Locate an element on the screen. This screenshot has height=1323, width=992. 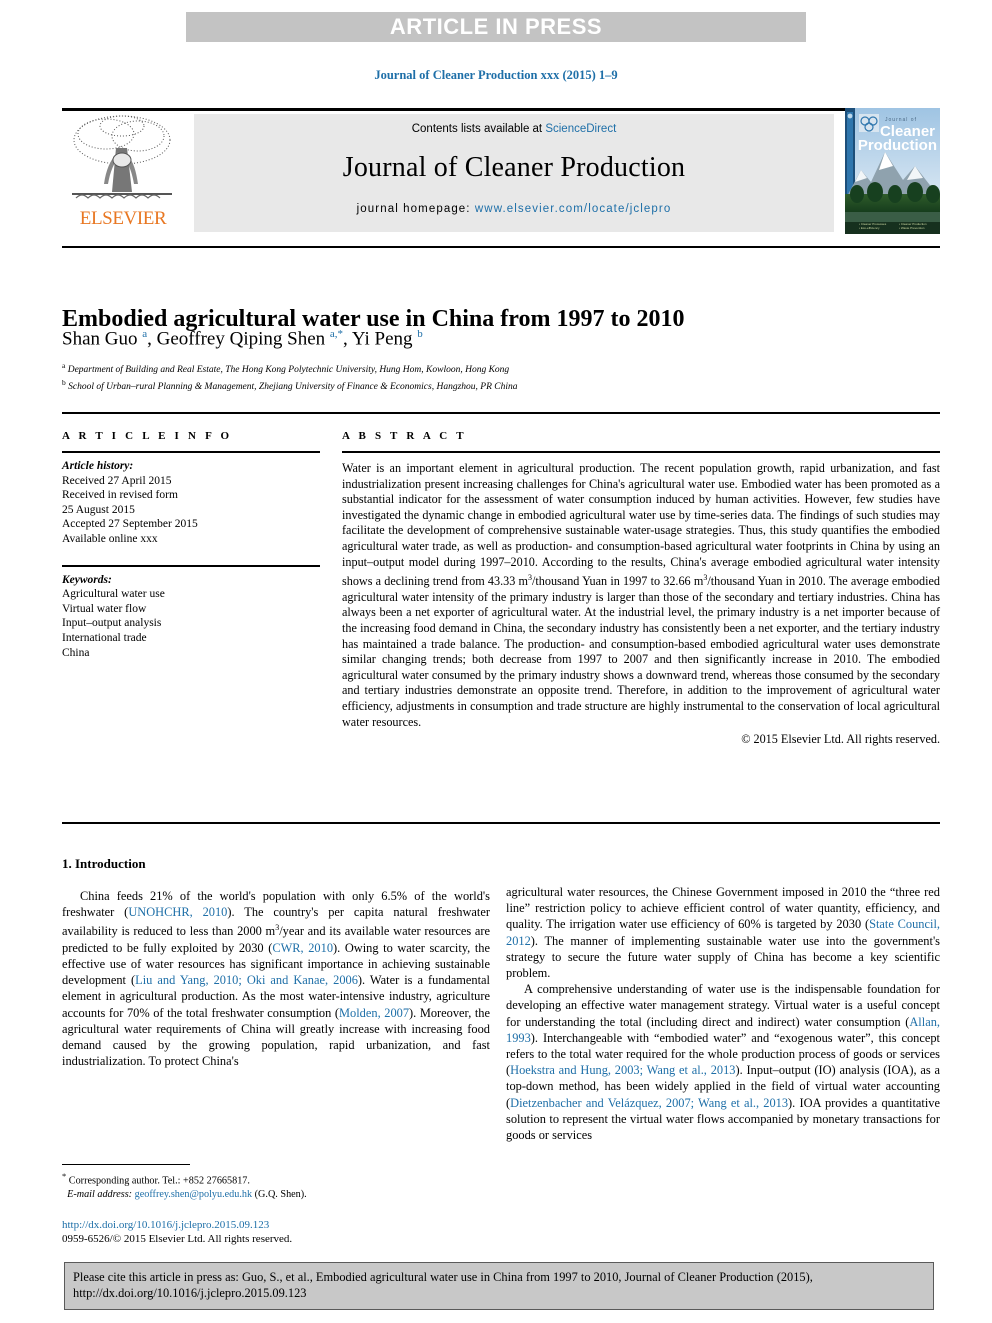
history-item: Accepted 27 September 2015 is located at coordinates (130, 524).